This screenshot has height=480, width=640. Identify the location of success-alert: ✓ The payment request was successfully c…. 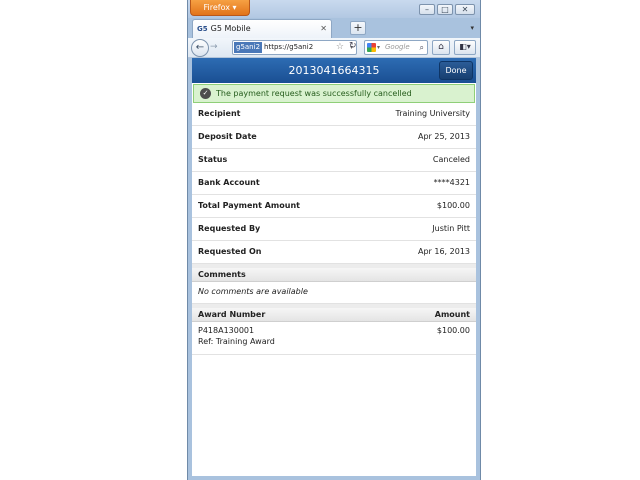
(334, 93).